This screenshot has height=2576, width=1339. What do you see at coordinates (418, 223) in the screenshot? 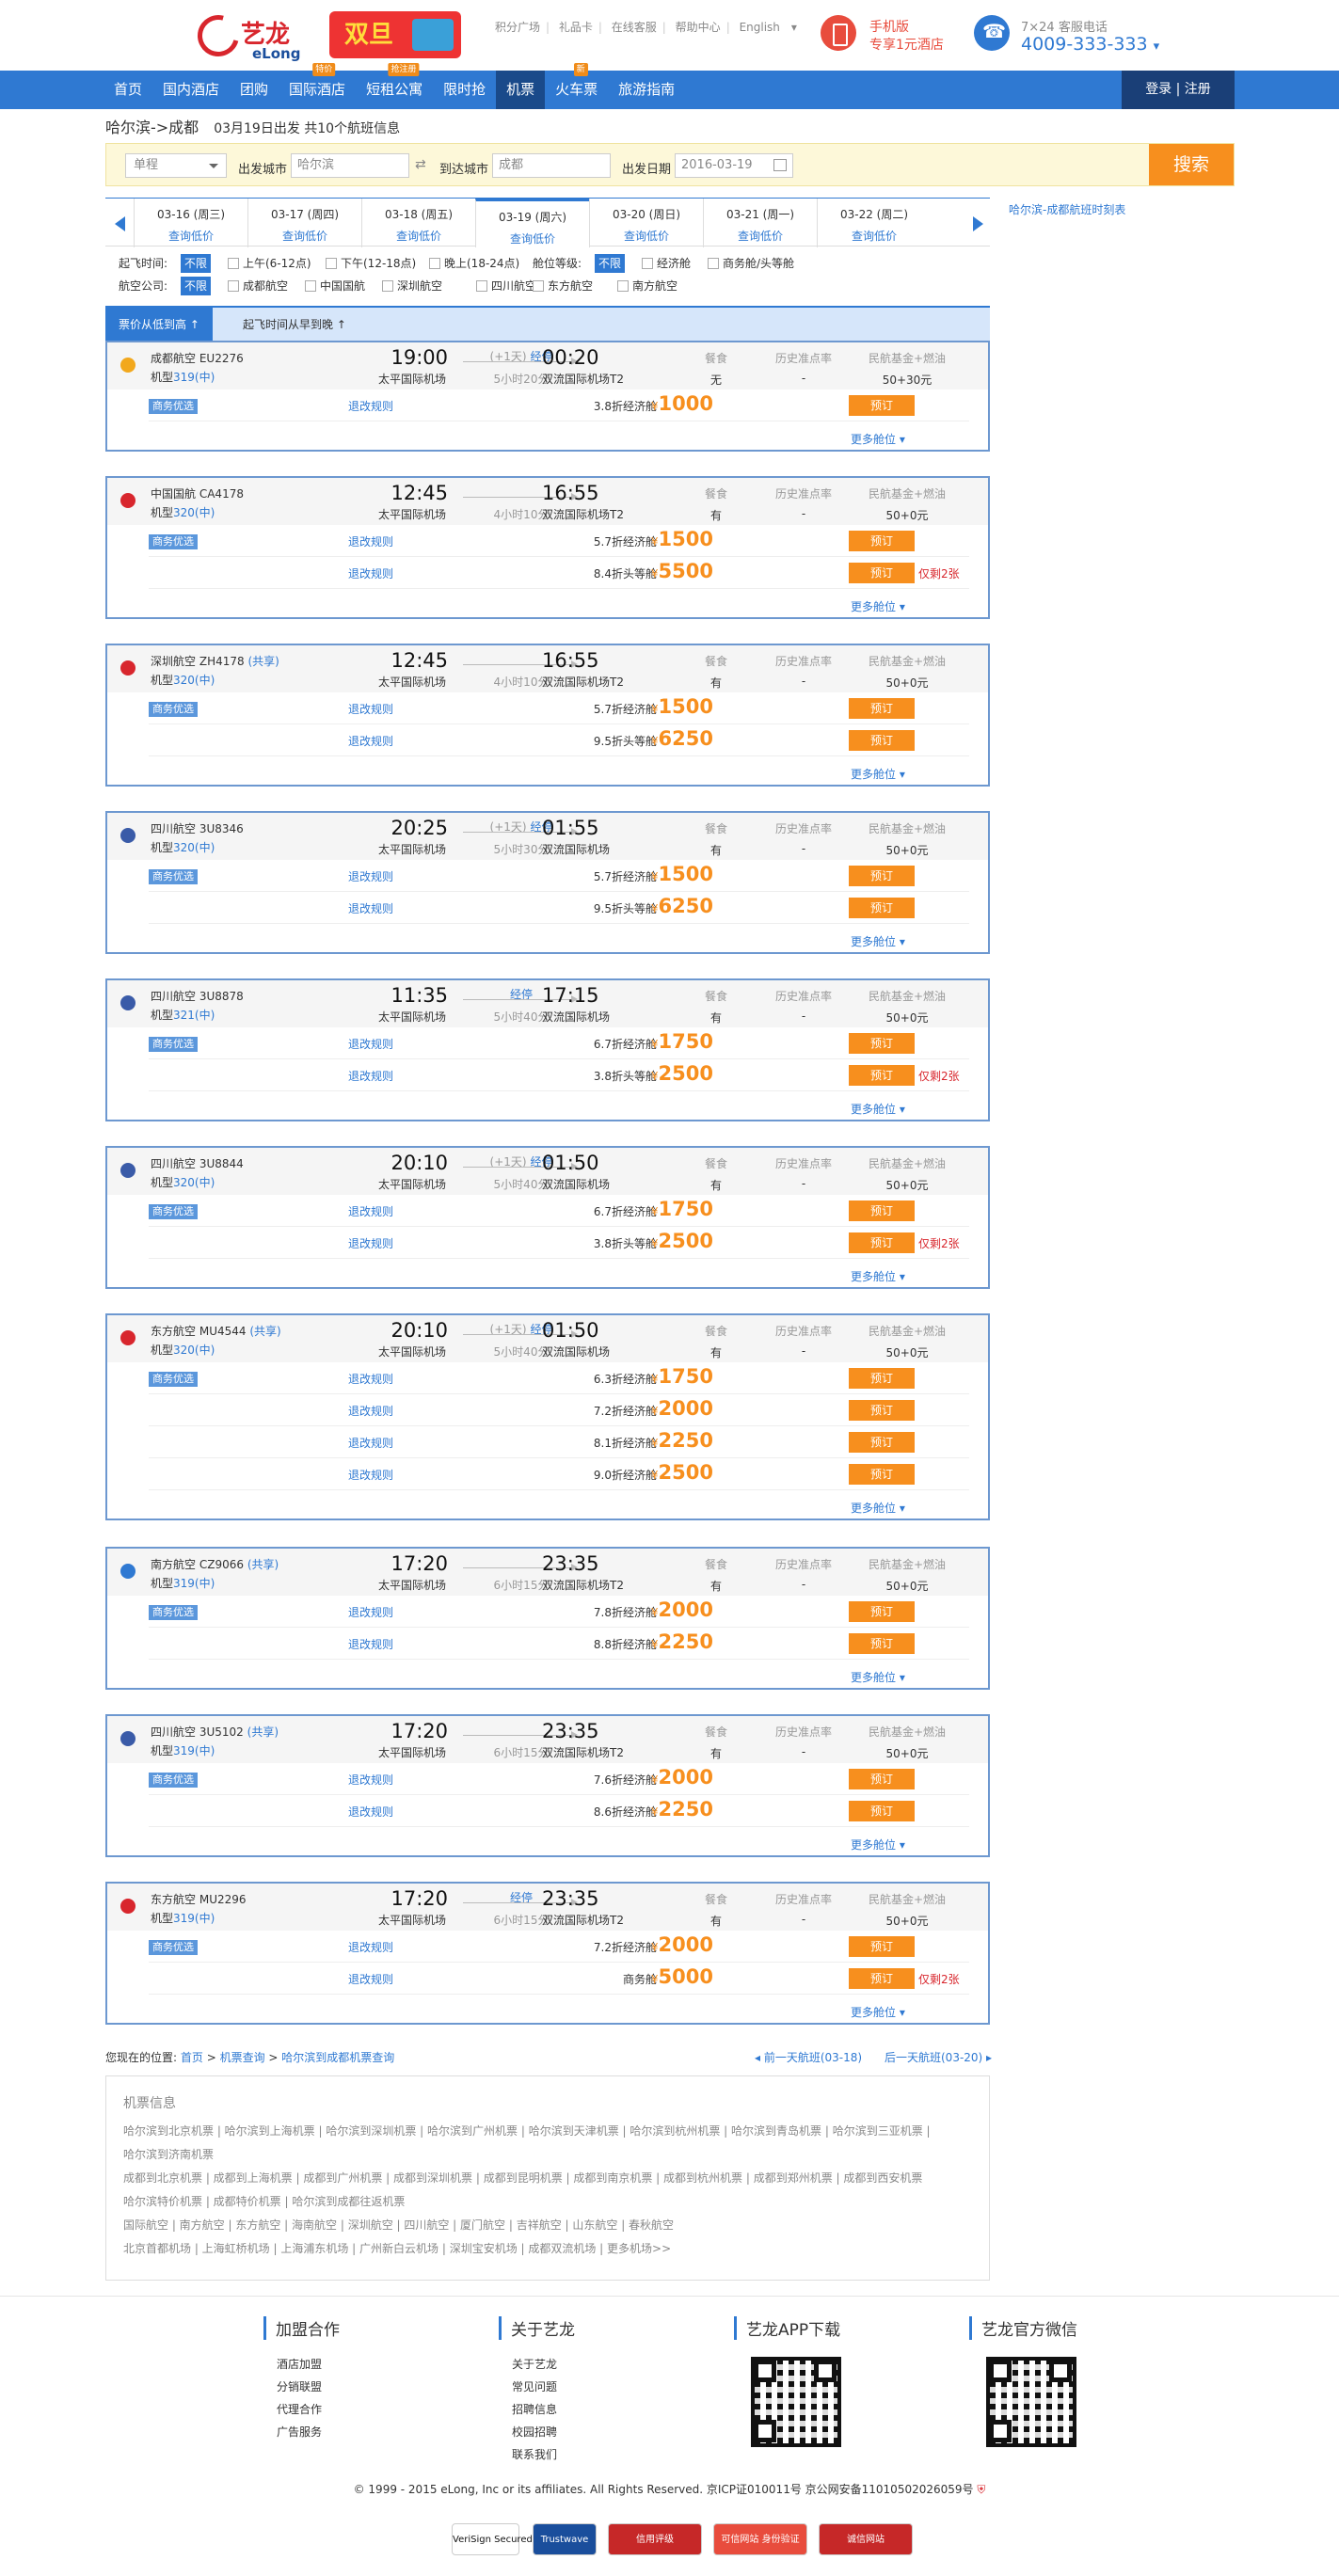
I see `date-tab-2: 03-18 (周五) 查询低价` at bounding box center [418, 223].